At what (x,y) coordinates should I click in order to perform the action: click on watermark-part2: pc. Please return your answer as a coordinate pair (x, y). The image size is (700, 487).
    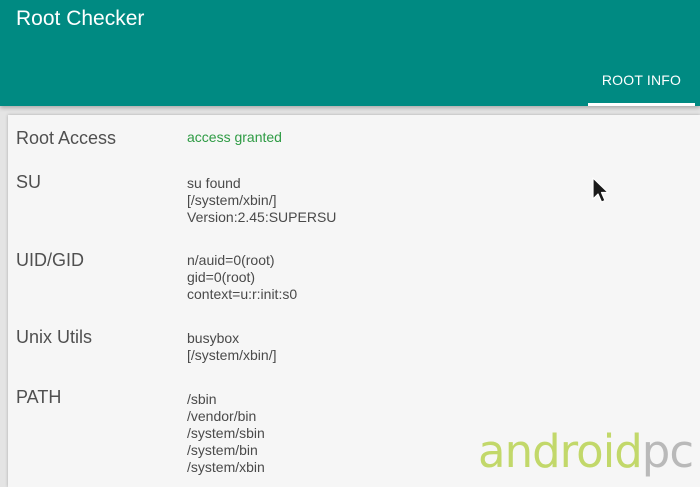
    Looking at the image, I should click on (667, 451).